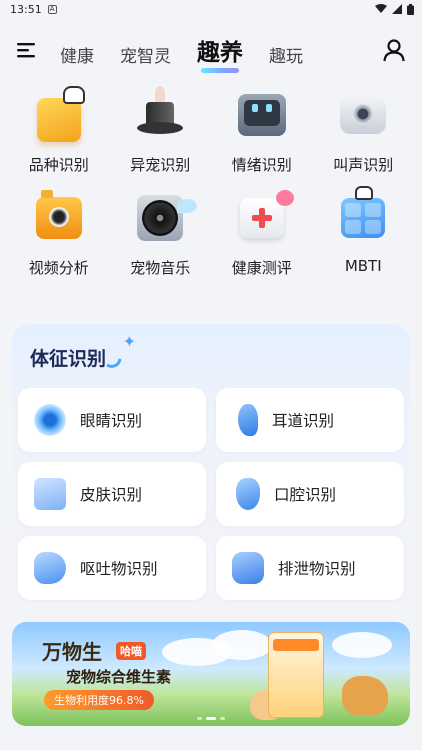 This screenshot has width=422, height=750. What do you see at coordinates (59, 218) in the screenshot?
I see `camera-icon` at bounding box center [59, 218].